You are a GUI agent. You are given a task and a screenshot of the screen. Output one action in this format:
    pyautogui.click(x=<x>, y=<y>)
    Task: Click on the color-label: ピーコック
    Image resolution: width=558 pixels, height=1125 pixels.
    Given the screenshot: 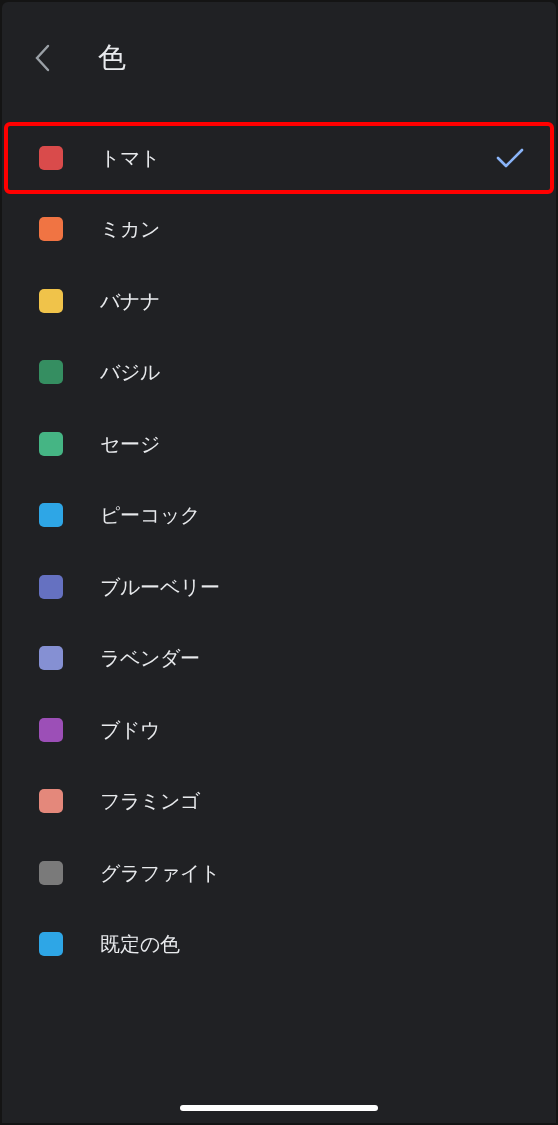 What is the action you would take?
    pyautogui.click(x=150, y=516)
    